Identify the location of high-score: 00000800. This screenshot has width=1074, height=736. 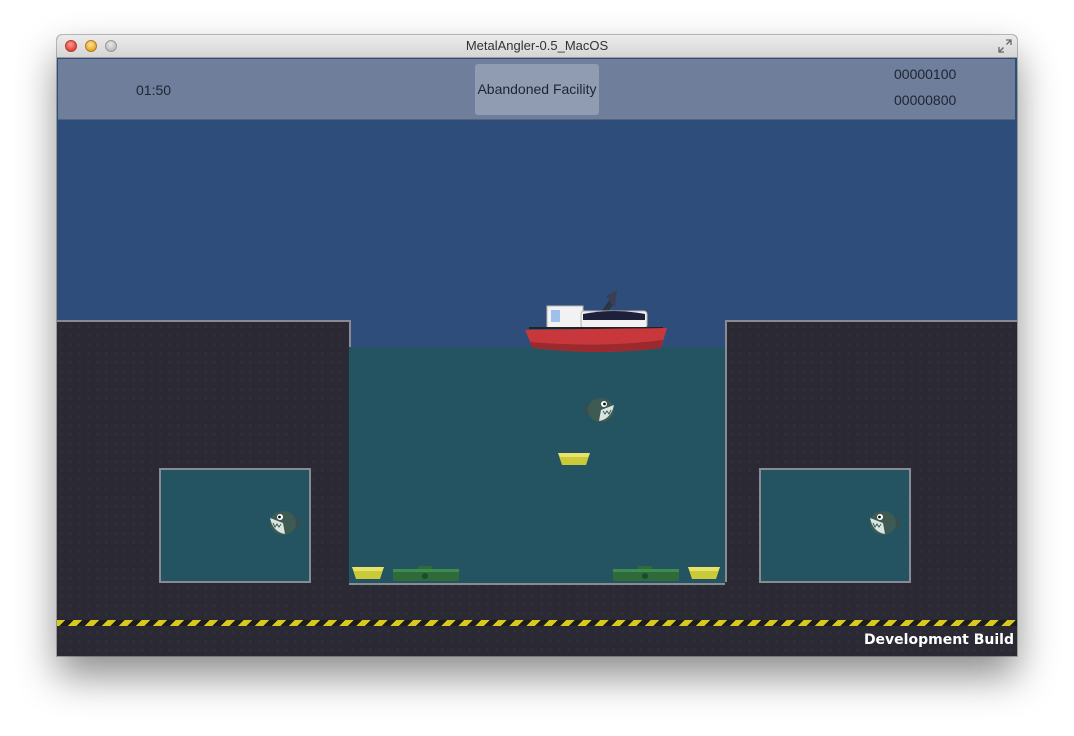
(925, 100).